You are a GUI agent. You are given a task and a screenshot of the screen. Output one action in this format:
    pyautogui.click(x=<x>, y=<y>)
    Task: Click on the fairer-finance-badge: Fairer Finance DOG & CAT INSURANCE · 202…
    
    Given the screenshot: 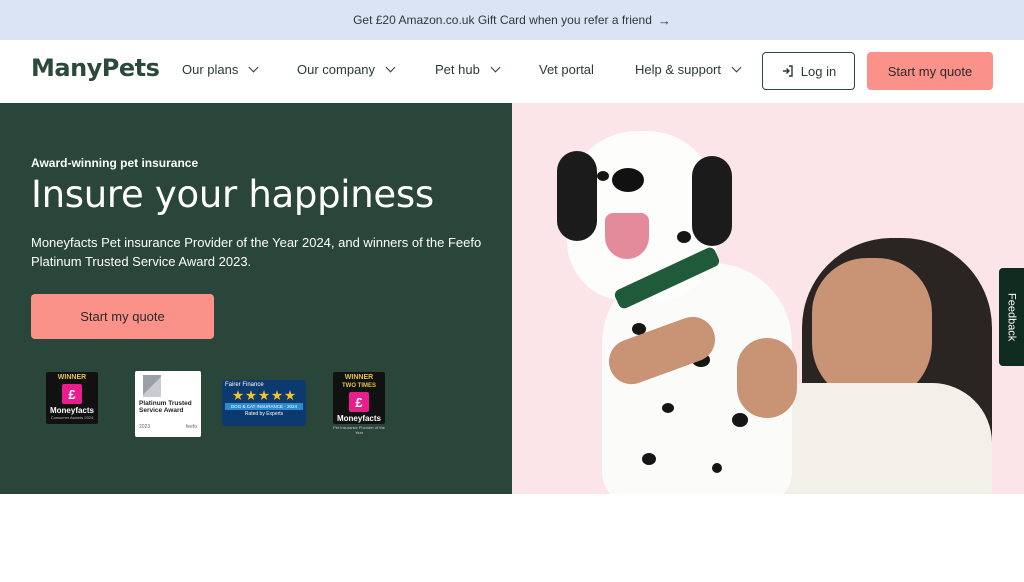 What is the action you would take?
    pyautogui.click(x=264, y=403)
    